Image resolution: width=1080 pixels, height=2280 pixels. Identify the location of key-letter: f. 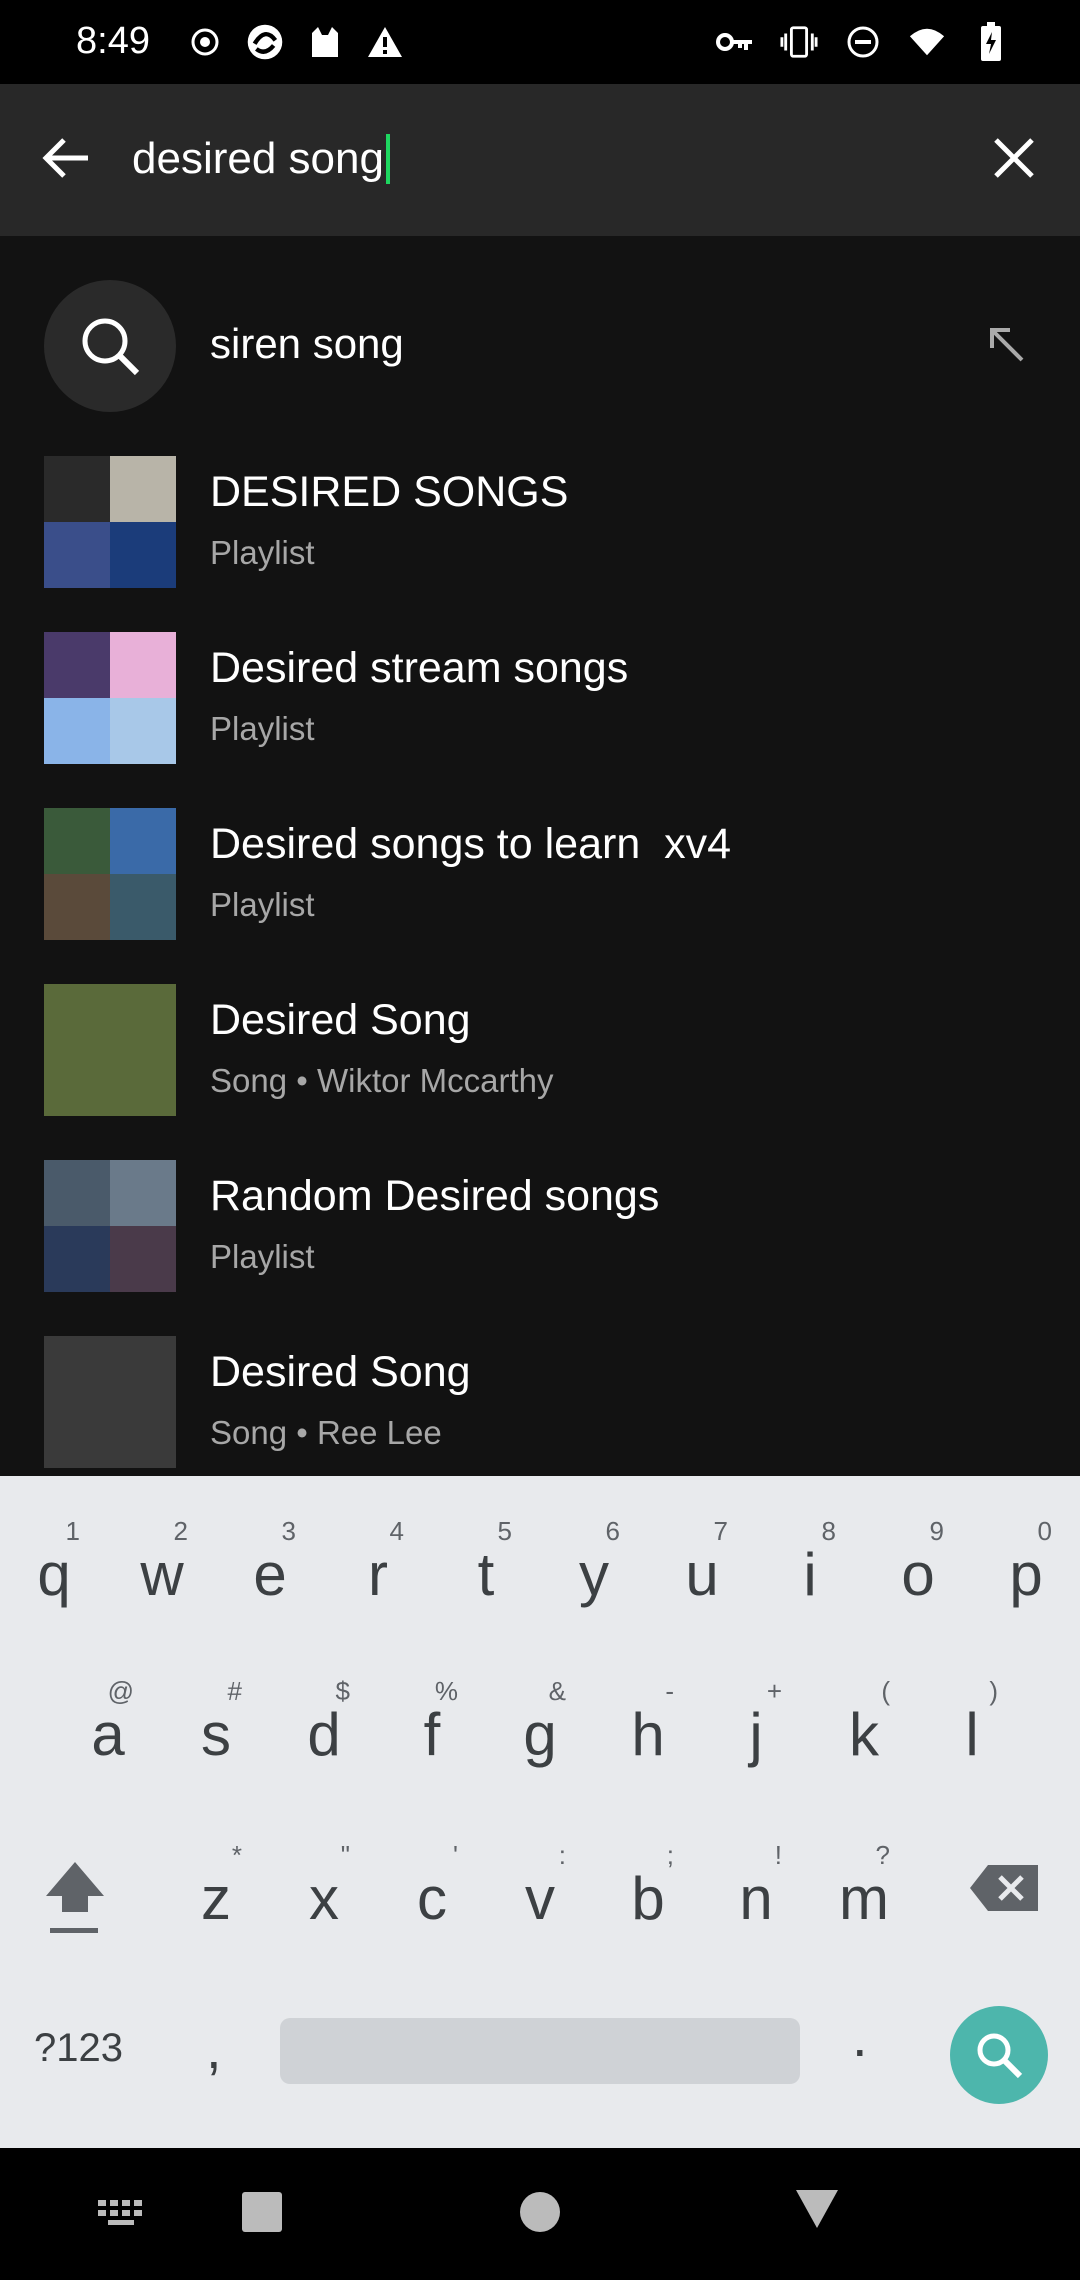
(432, 1734).